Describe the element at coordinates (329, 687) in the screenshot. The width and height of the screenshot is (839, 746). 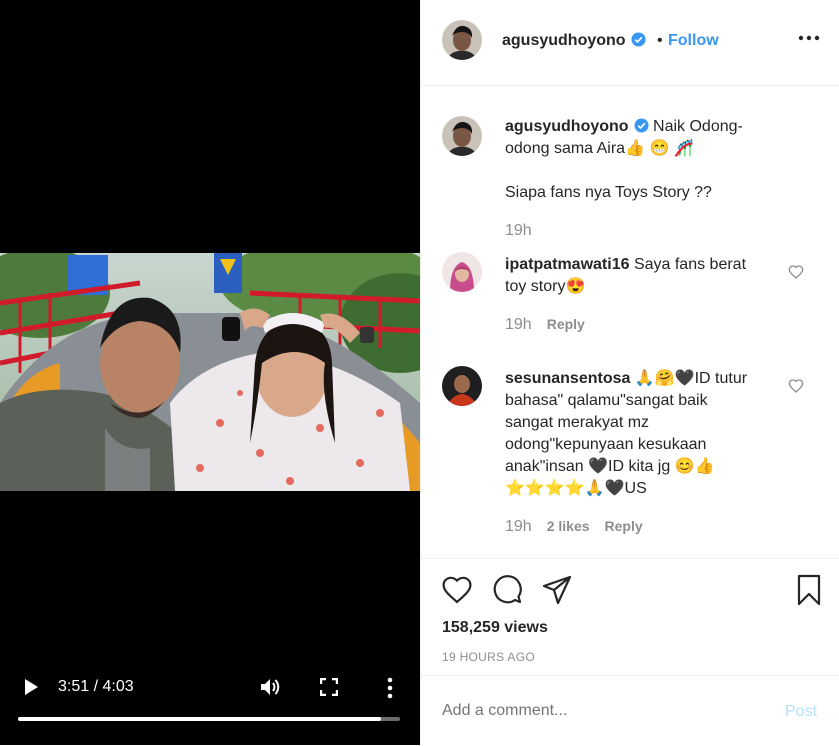
I see `fullscreen-icon` at that location.